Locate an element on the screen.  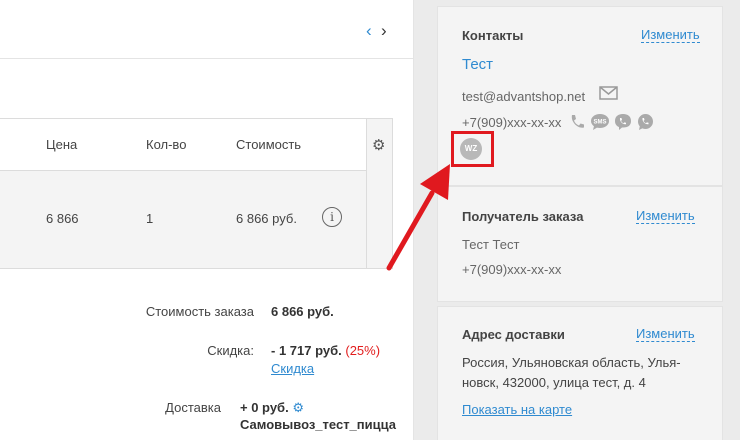
phone-icon is located at coordinates (577, 123).